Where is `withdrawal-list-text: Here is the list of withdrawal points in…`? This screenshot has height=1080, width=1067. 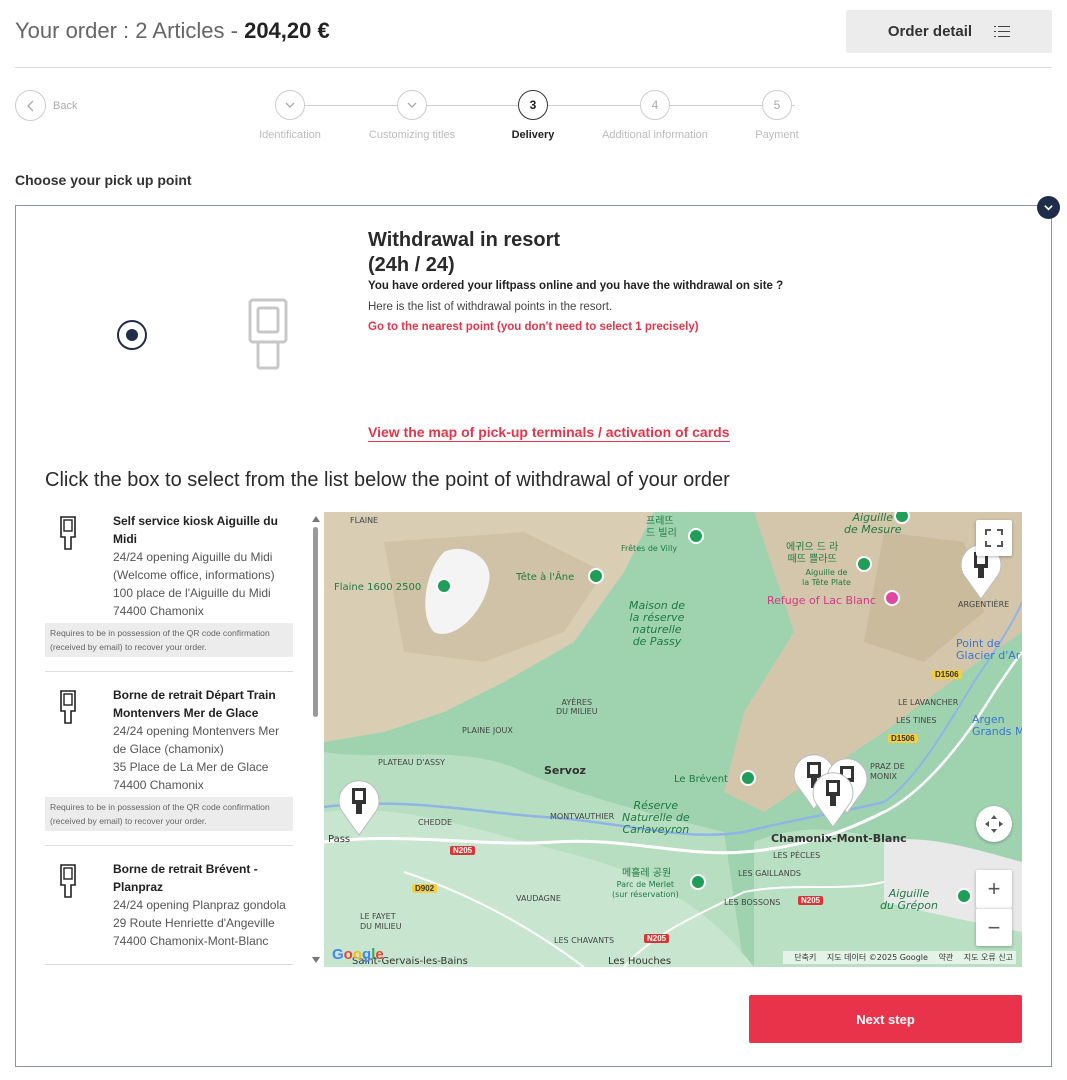
withdrawal-list-text: Here is the list of withdrawal points in… is located at coordinates (490, 307).